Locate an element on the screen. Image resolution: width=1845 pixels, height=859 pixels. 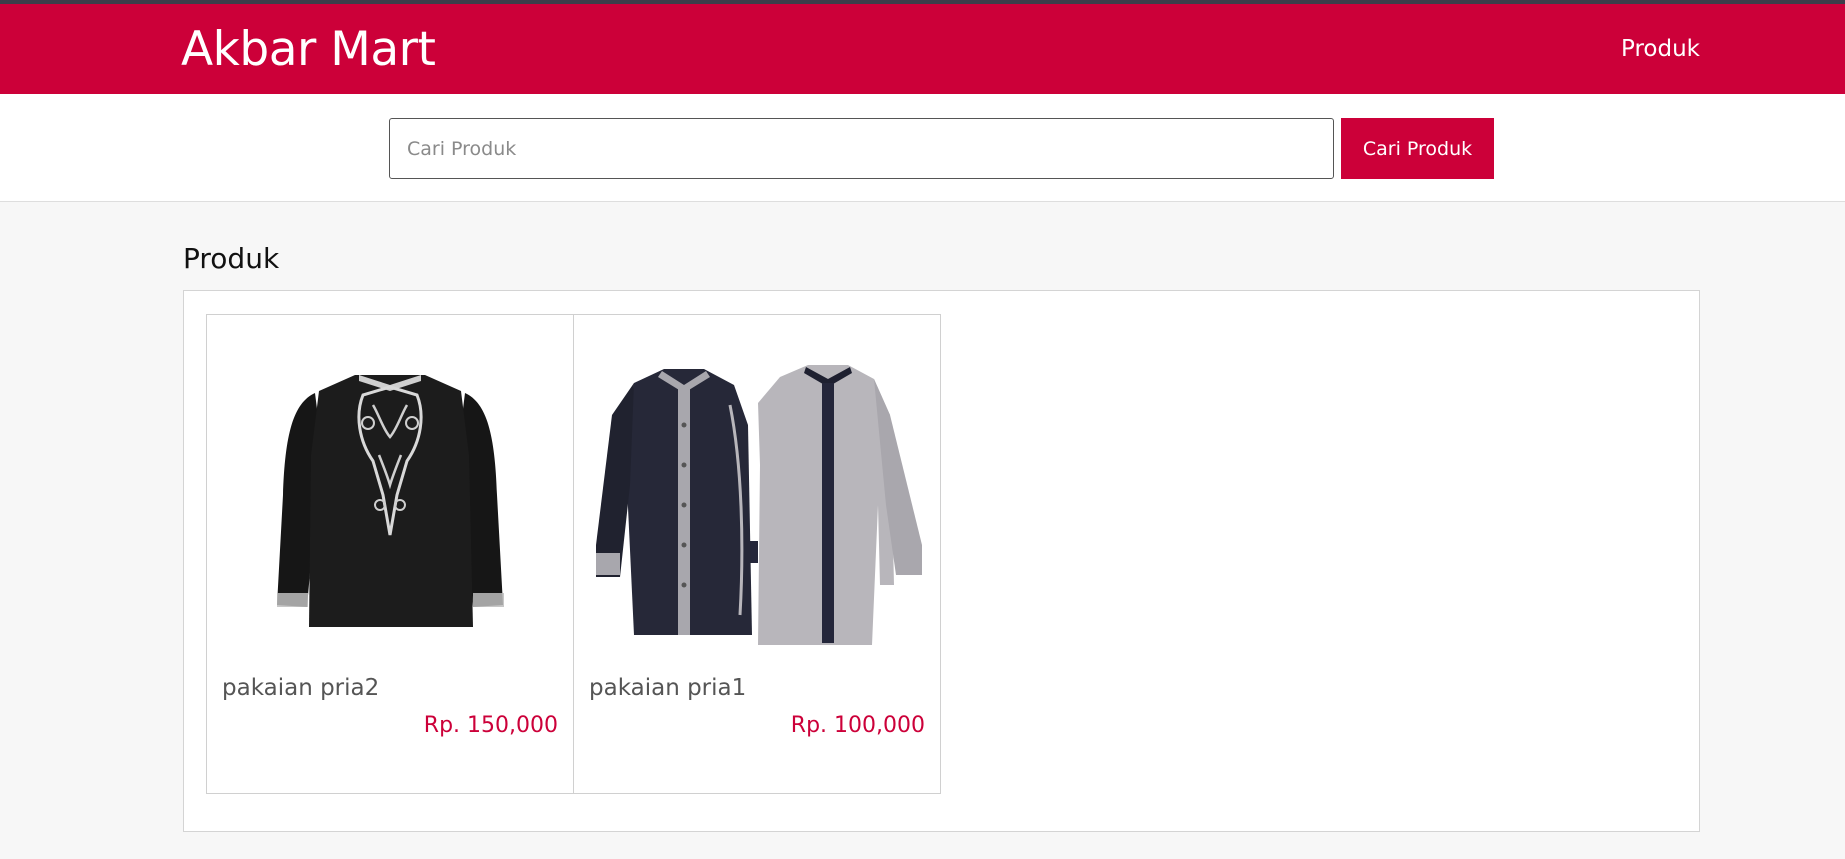
product-price: Rp. 100,000 is located at coordinates (857, 725).